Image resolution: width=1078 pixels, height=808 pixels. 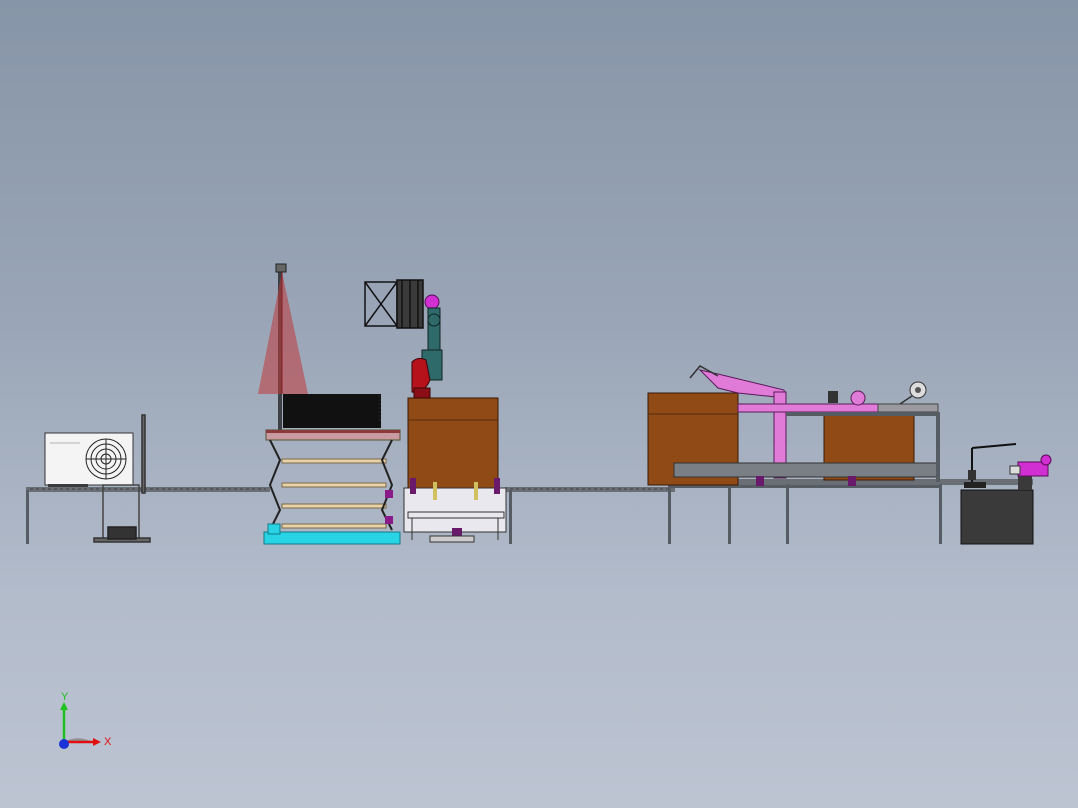 I want to click on fan-grille-icon, so click(x=106, y=459).